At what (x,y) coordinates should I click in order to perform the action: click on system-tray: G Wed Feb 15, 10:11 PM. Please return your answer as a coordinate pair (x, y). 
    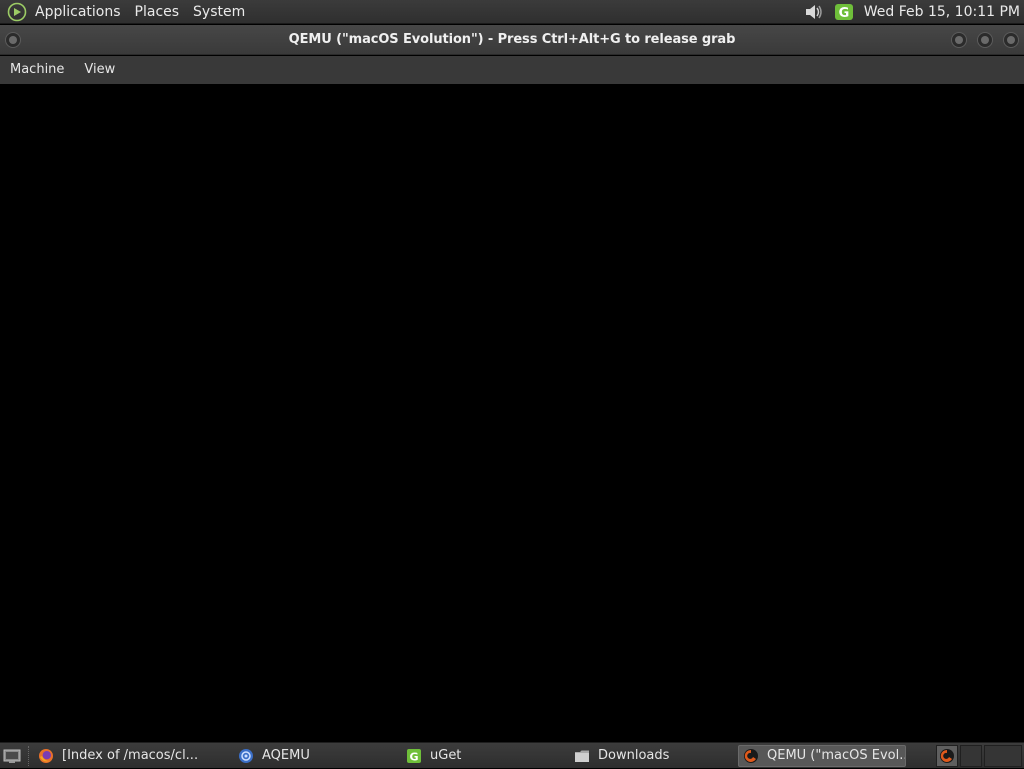
    Looking at the image, I should click on (913, 12).